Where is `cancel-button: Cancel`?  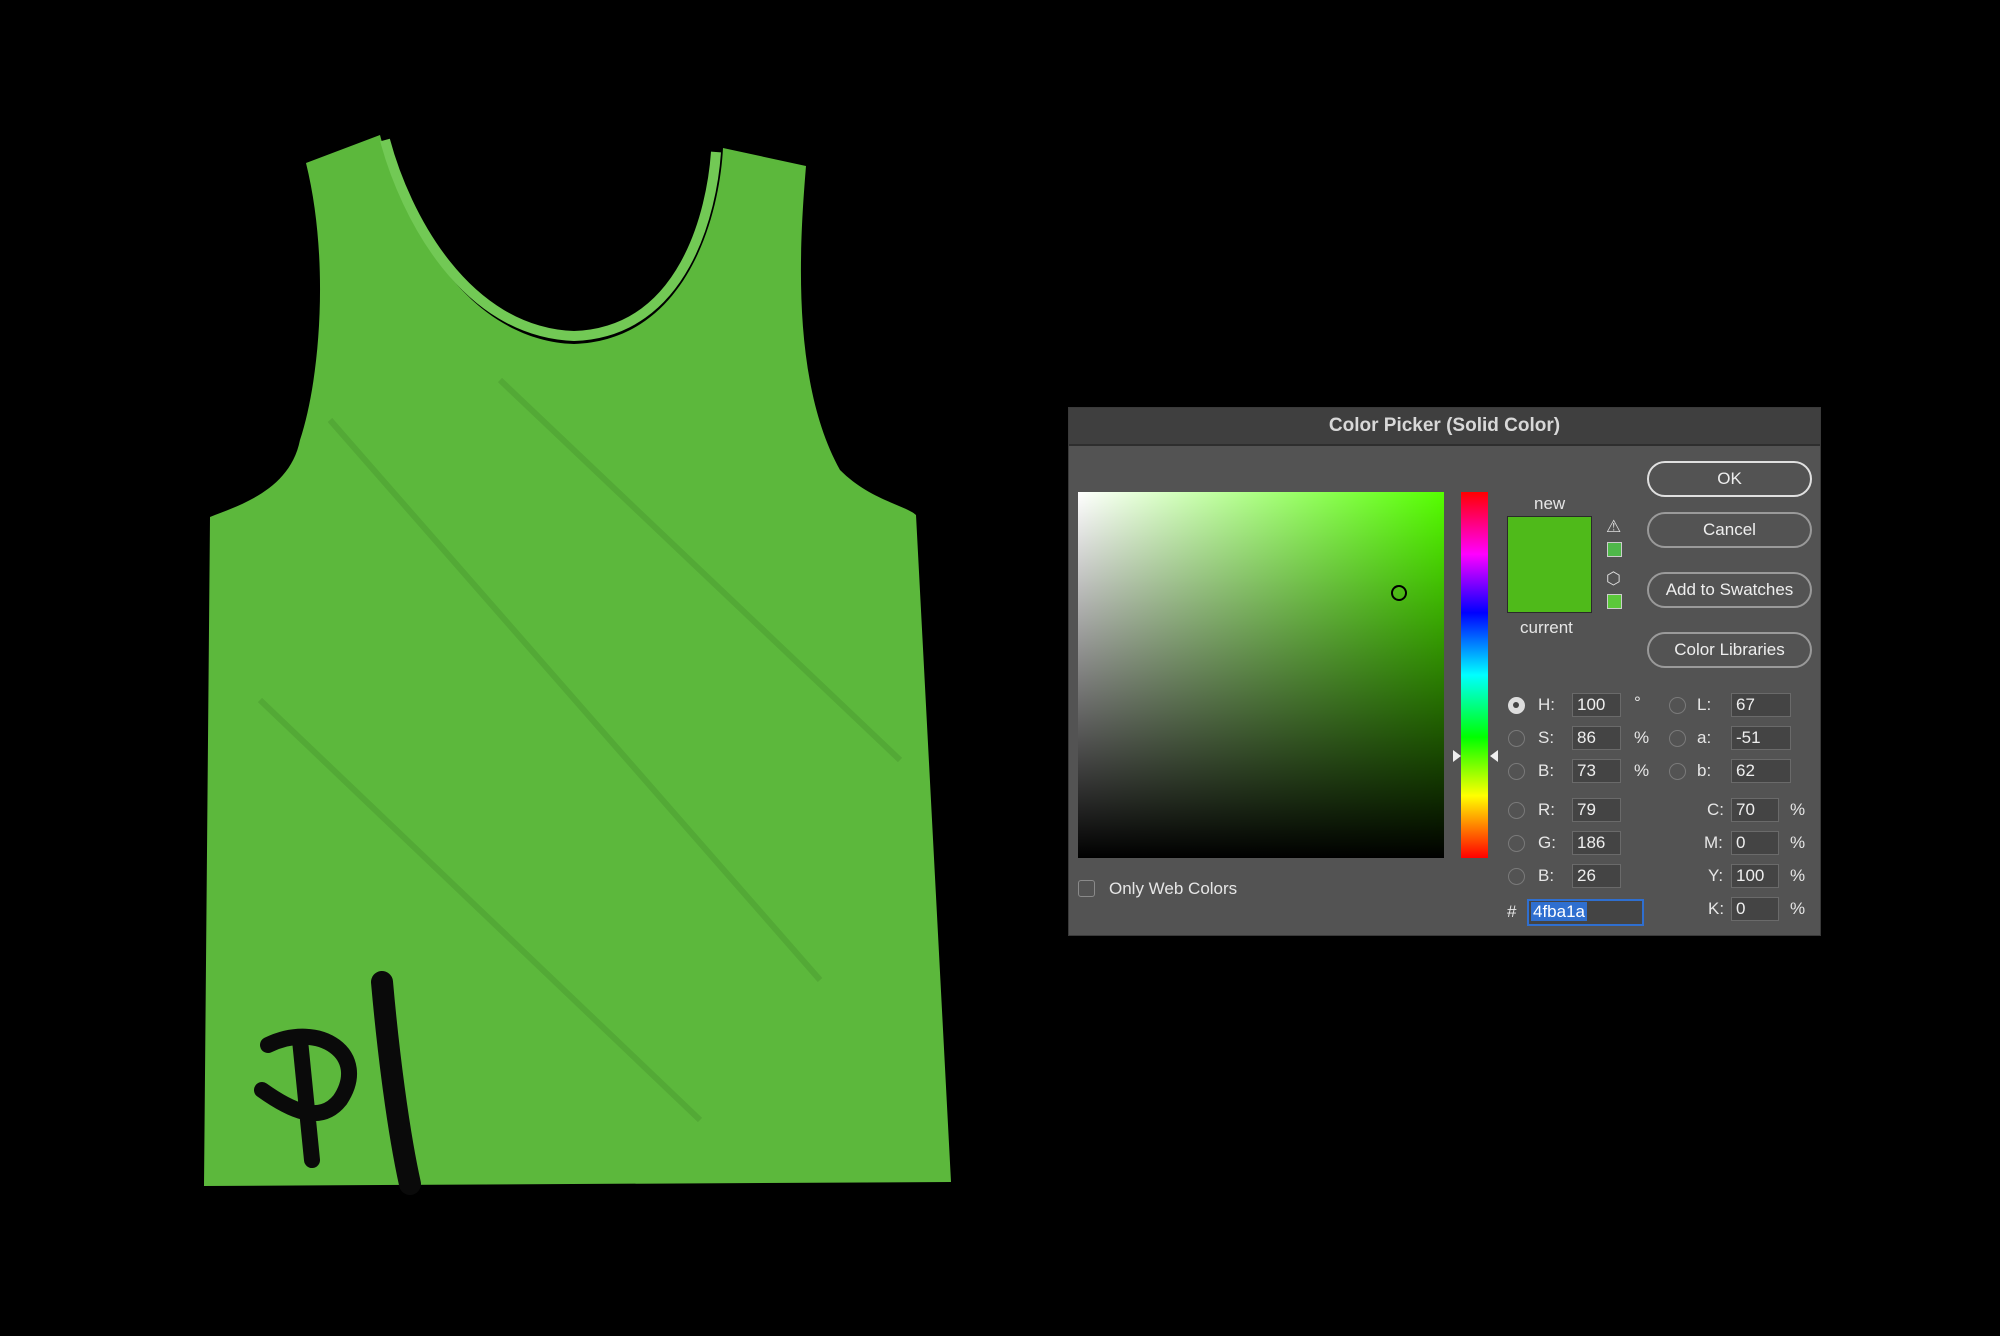
cancel-button: Cancel is located at coordinates (1729, 530).